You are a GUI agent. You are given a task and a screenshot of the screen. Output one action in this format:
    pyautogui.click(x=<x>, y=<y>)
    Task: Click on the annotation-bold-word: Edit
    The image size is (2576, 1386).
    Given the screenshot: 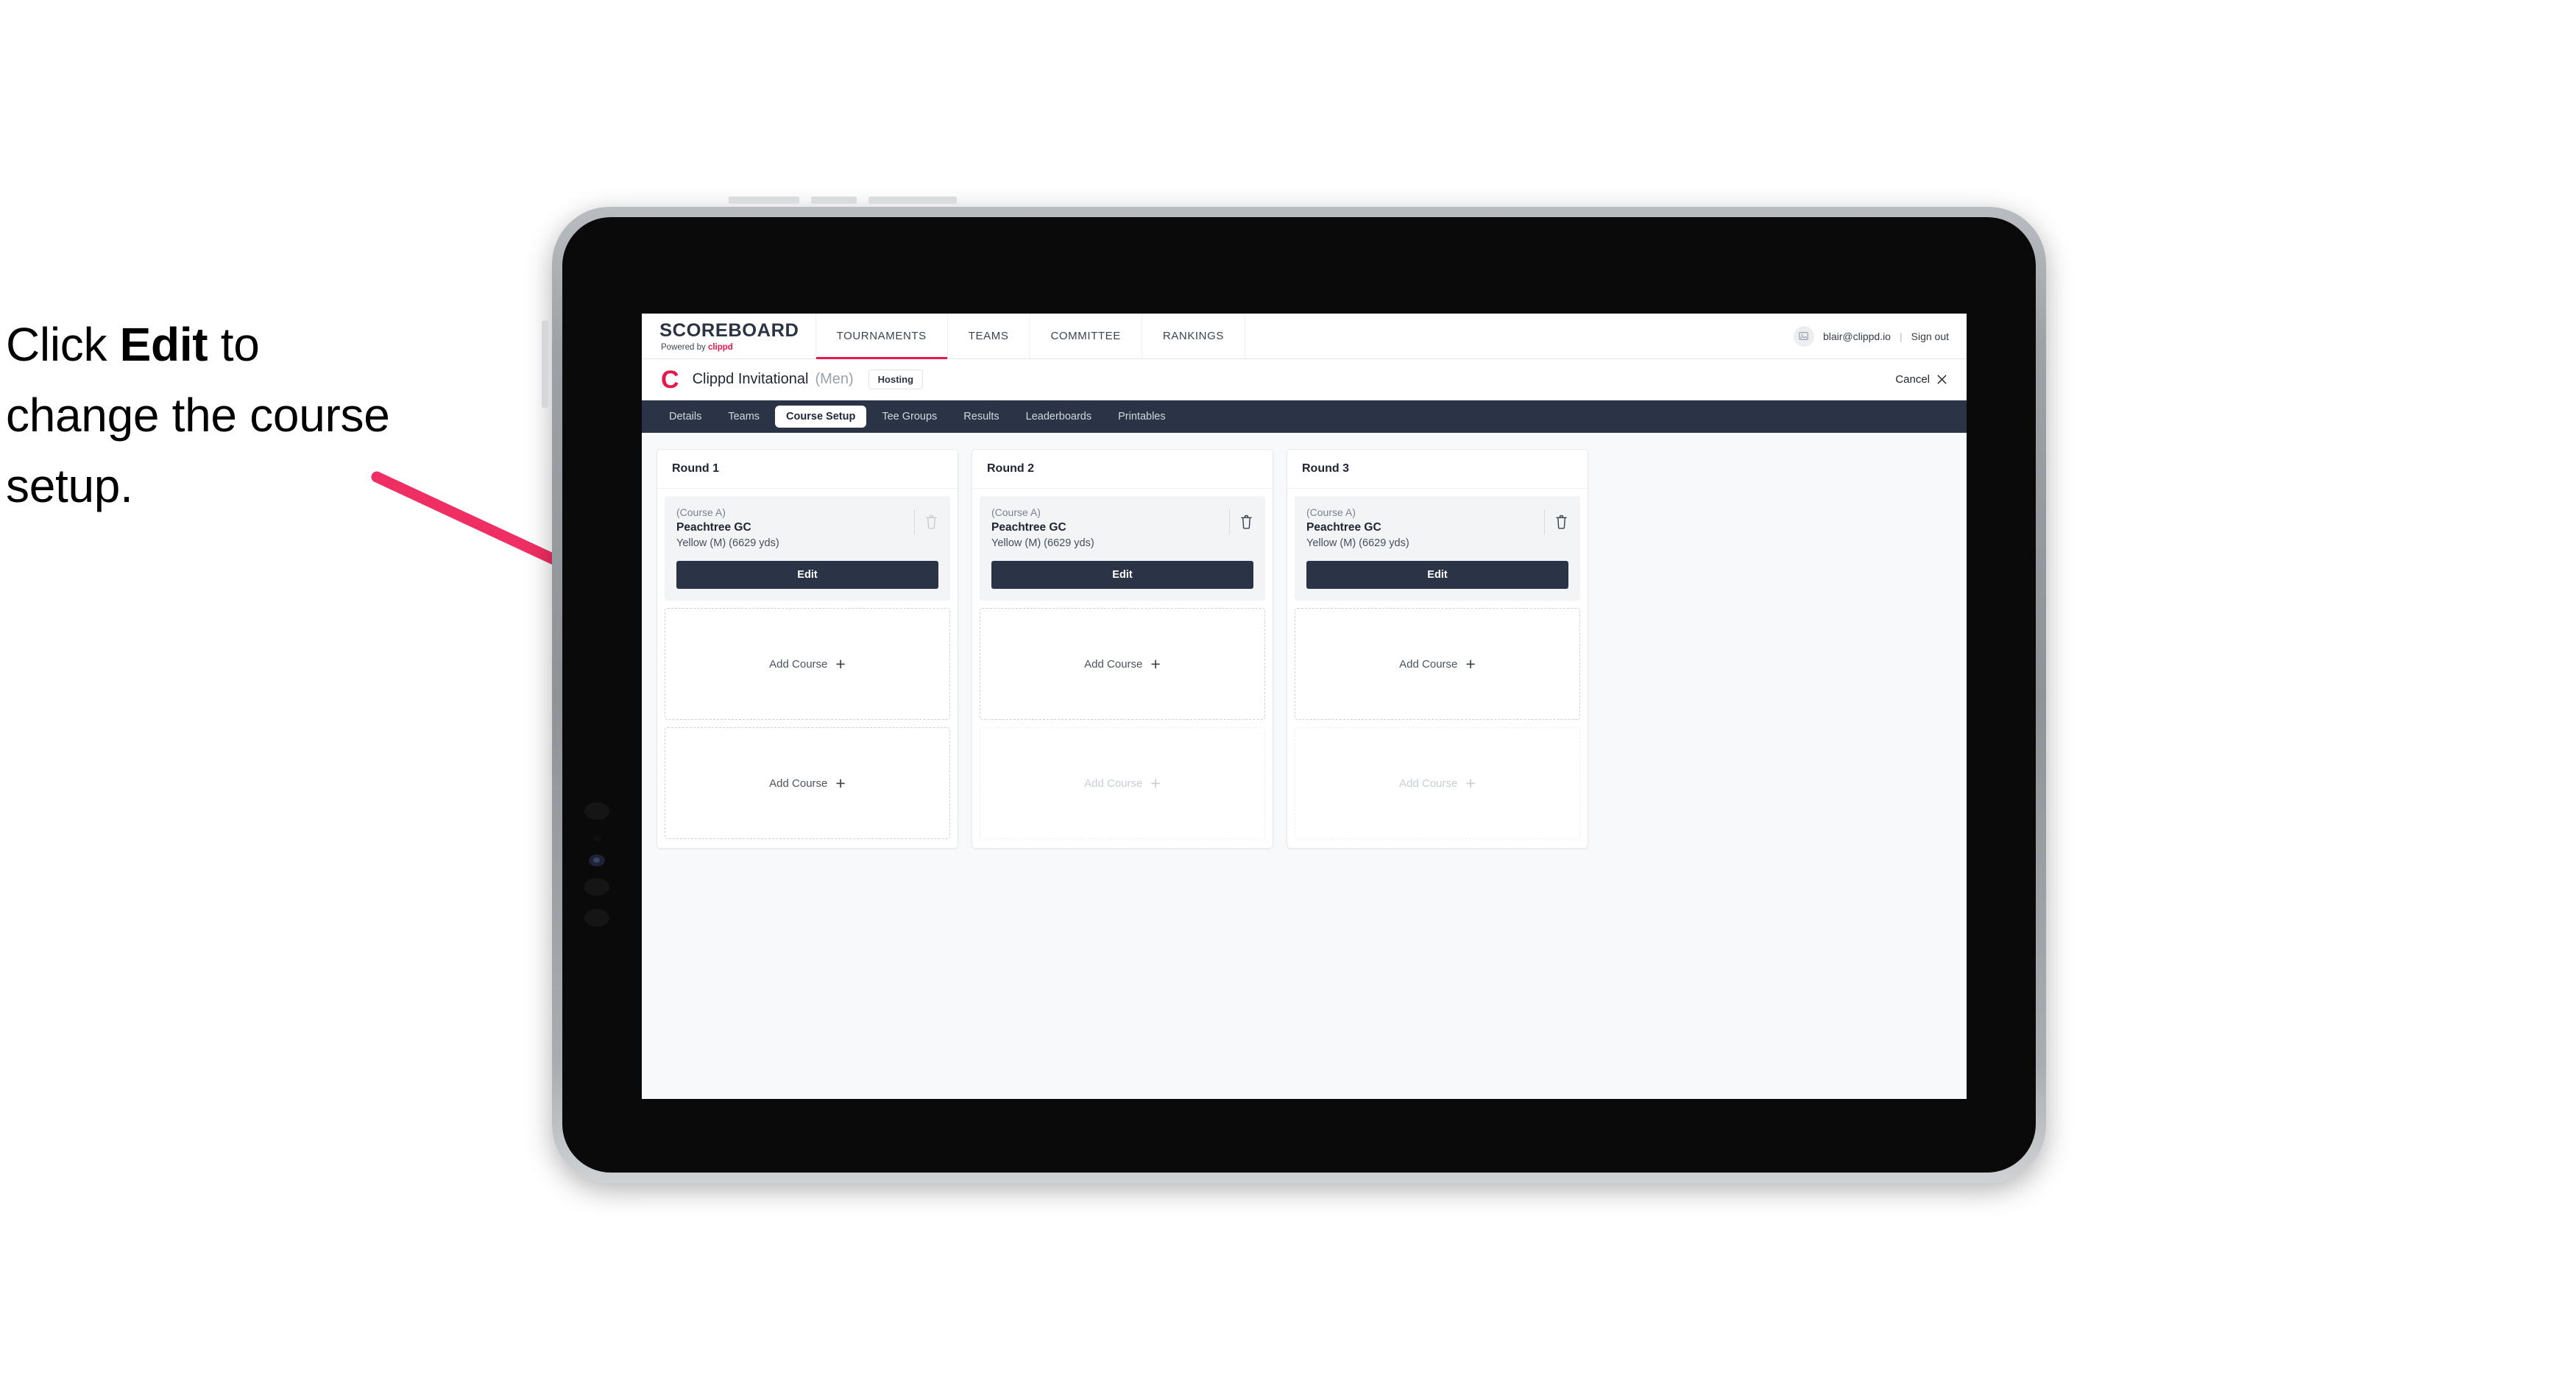 What is the action you would take?
    pyautogui.click(x=163, y=344)
    